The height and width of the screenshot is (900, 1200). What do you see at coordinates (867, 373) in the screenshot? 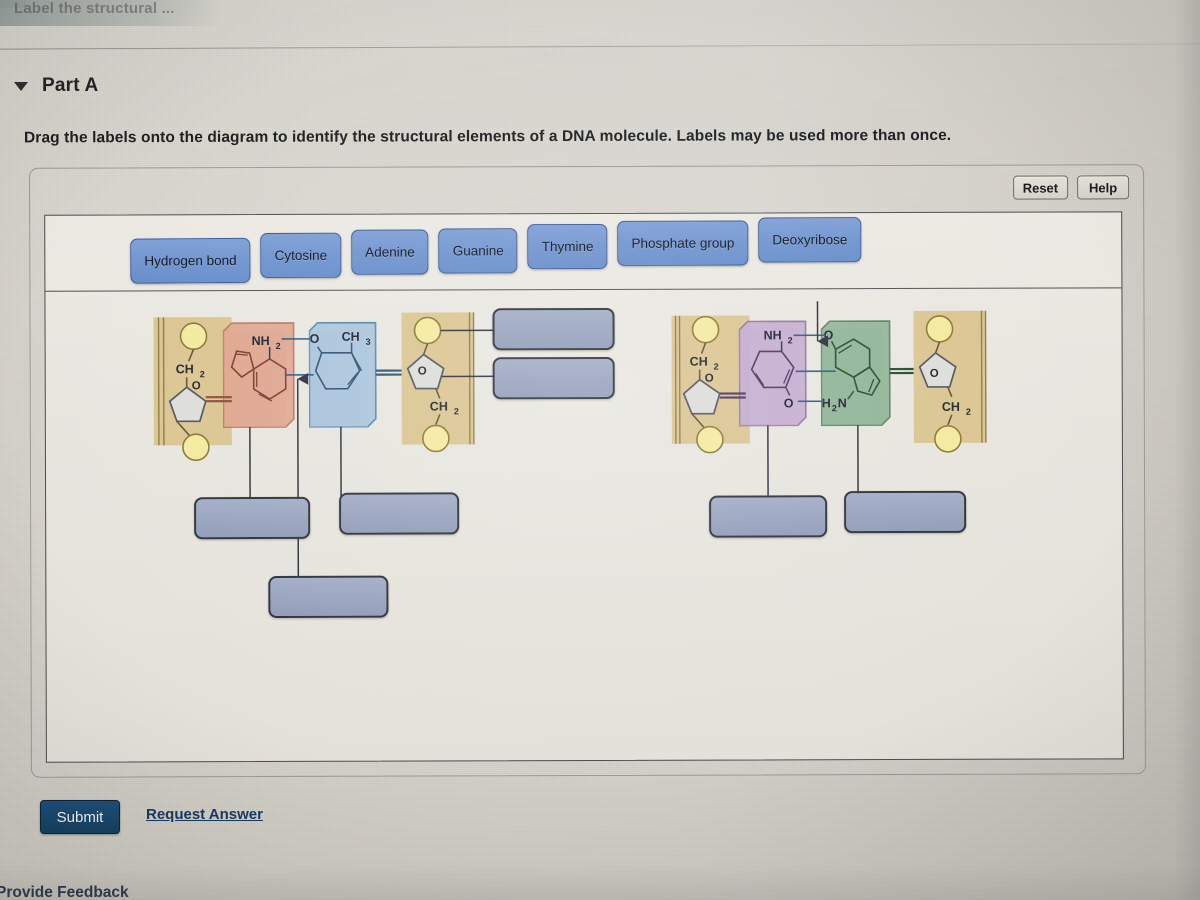
I see `base-guanine: O H 2 N` at bounding box center [867, 373].